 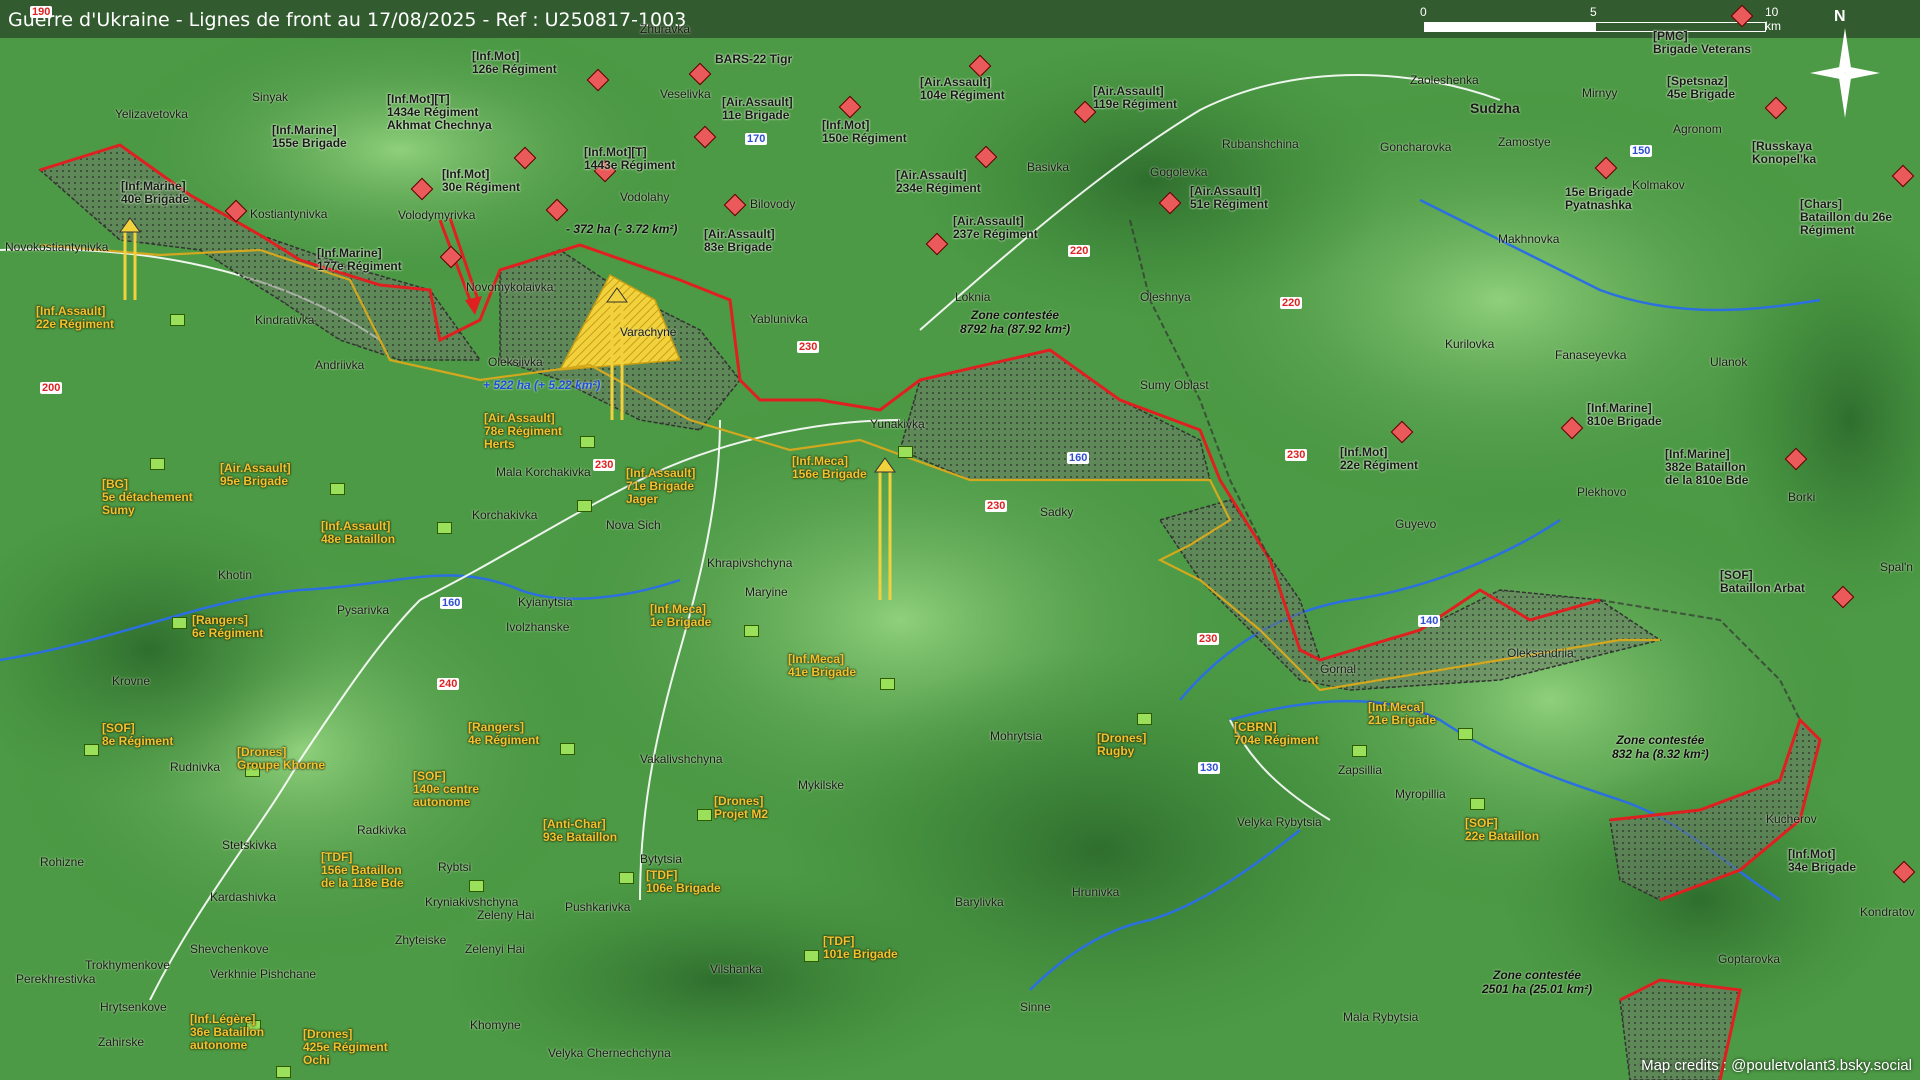 What do you see at coordinates (1845, 63) in the screenshot?
I see `north-arrow: N` at bounding box center [1845, 63].